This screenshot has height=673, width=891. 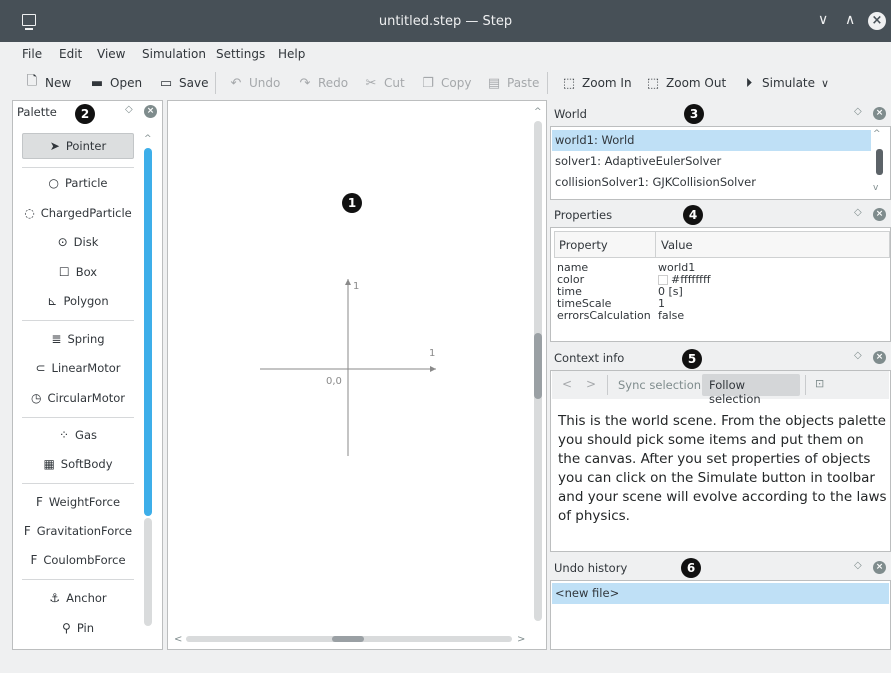 What do you see at coordinates (583, 245) in the screenshot?
I see `col-property: Property` at bounding box center [583, 245].